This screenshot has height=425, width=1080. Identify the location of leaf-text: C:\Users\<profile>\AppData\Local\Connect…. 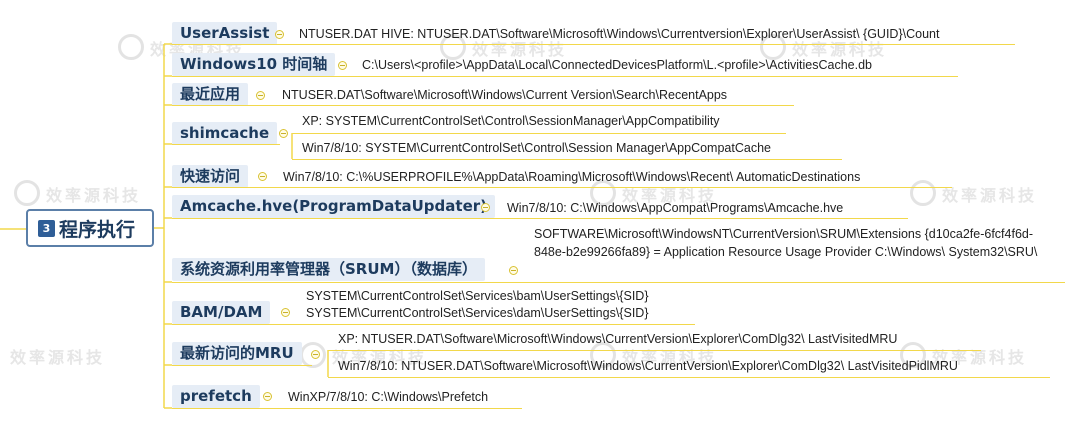
(617, 65).